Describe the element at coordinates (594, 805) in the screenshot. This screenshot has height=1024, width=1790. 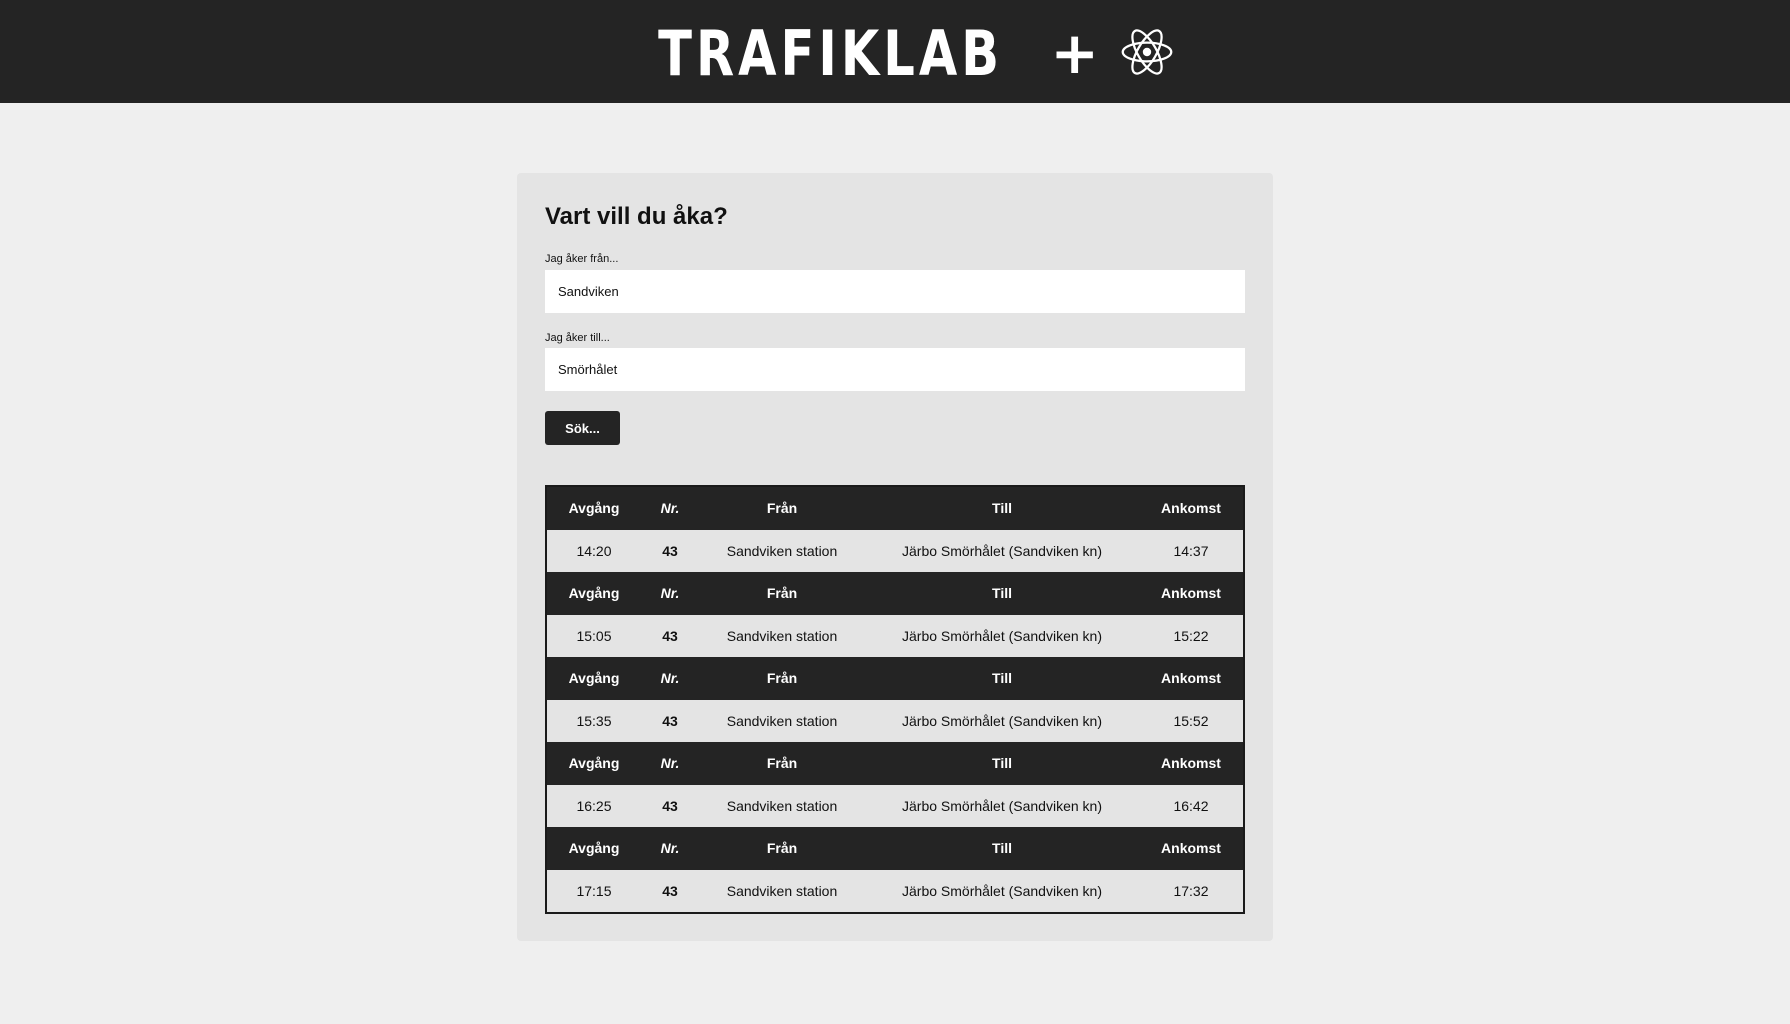
I see `cell-departure: 16:25` at that location.